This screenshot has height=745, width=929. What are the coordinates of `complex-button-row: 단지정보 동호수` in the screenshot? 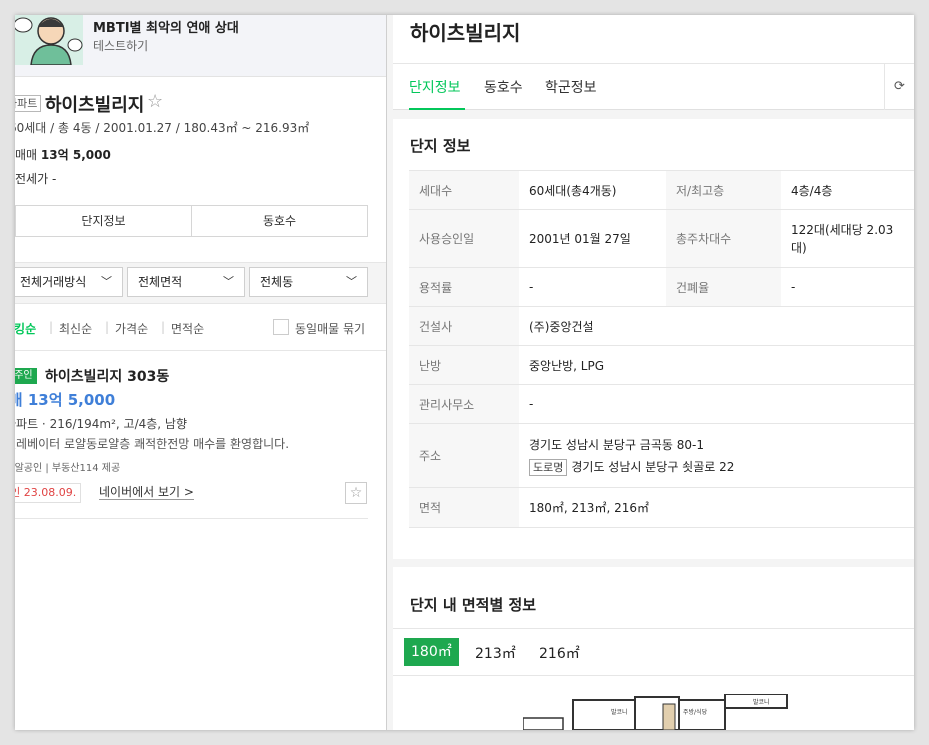 It's located at (191, 221).